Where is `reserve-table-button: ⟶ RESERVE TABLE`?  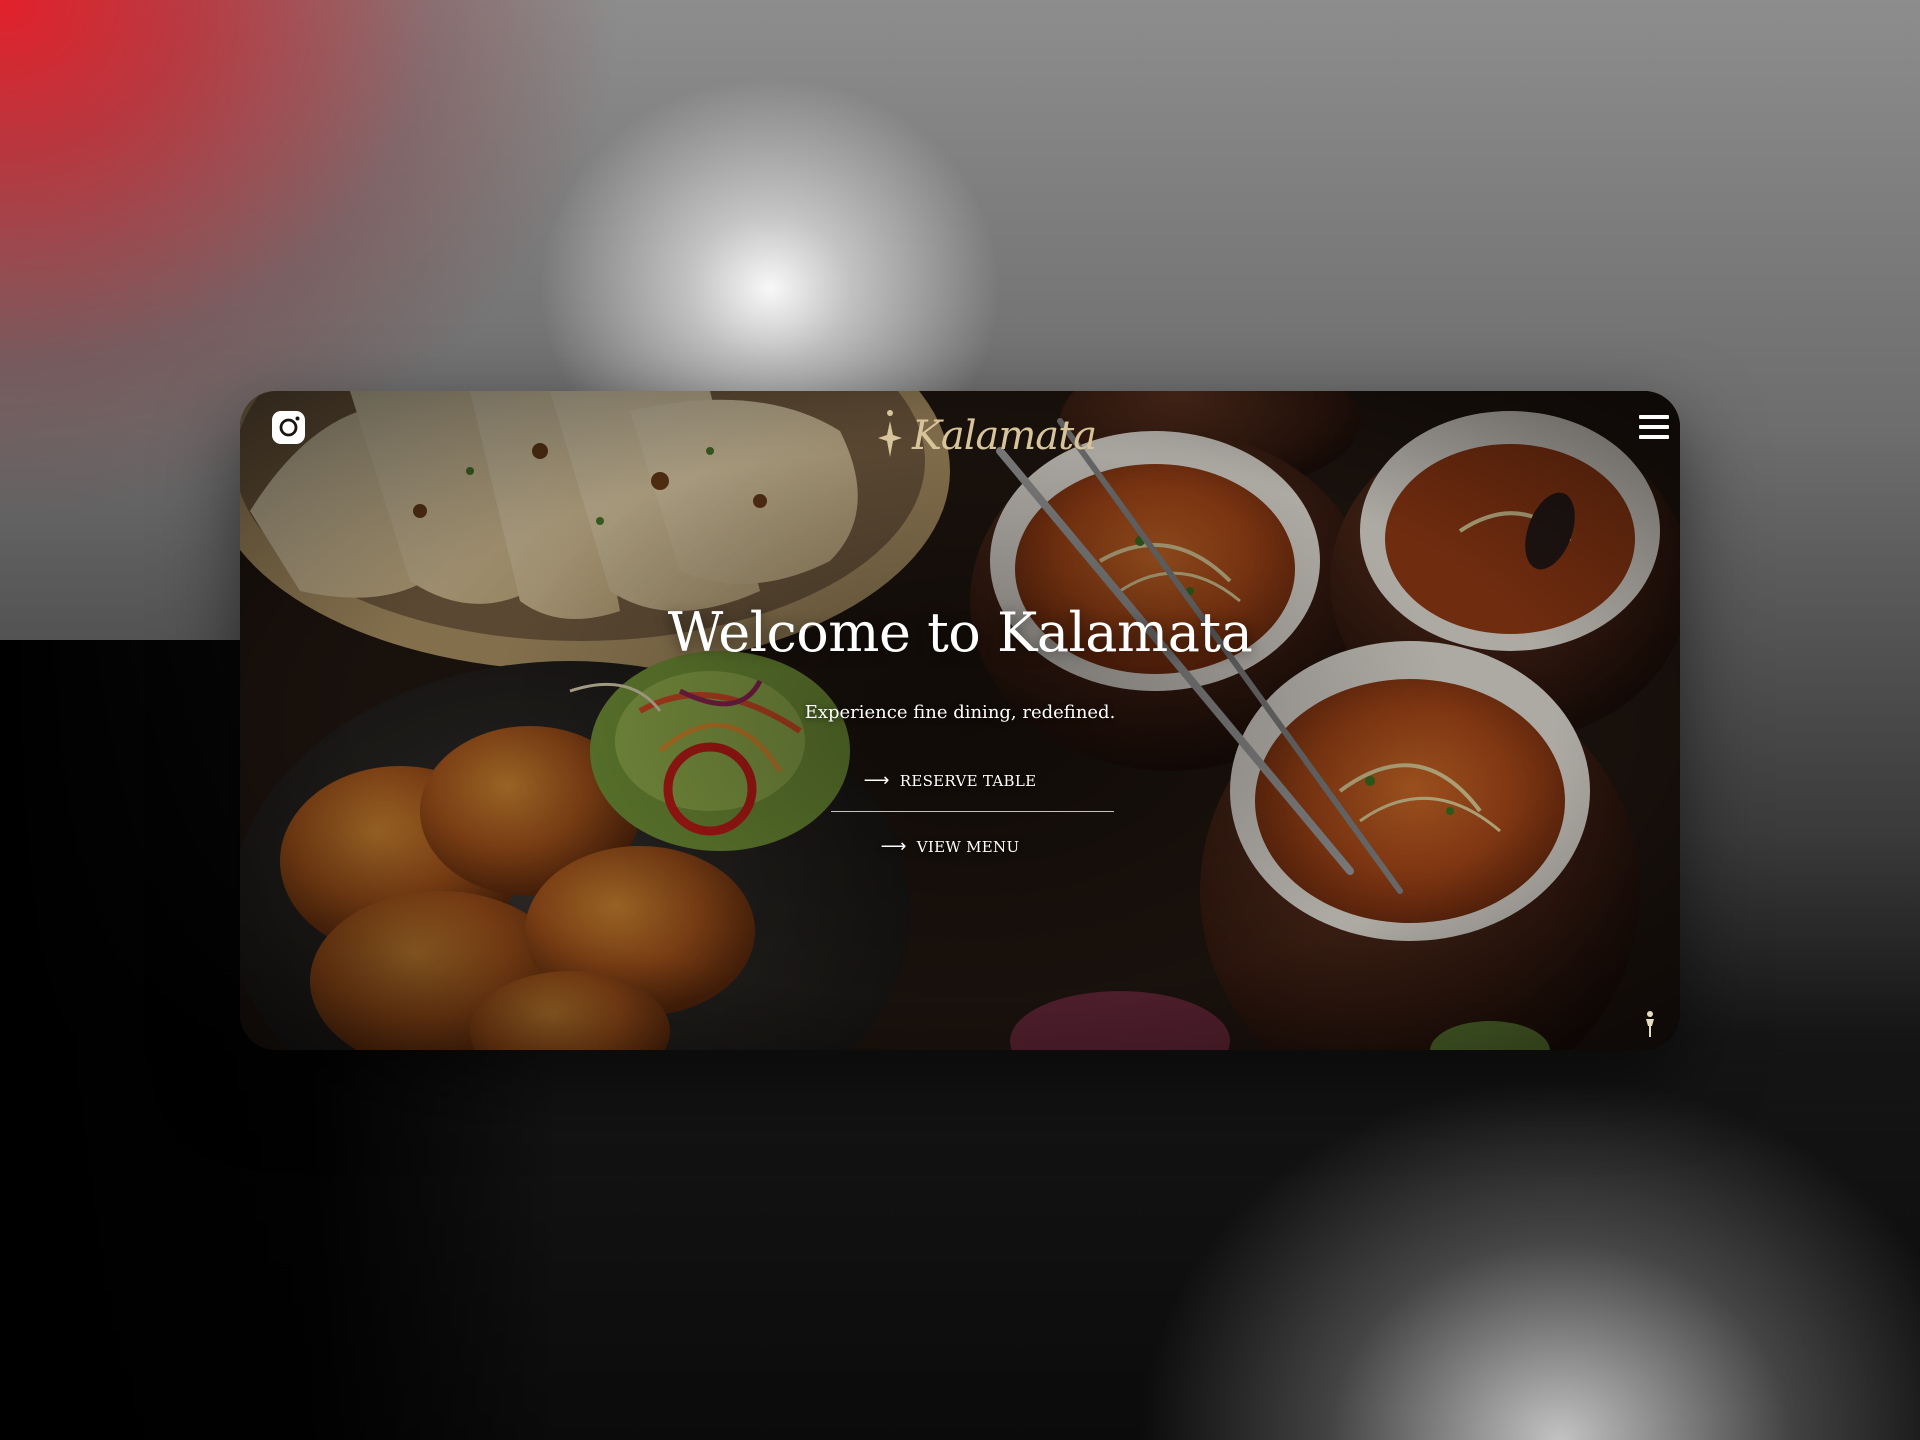
reserve-table-button: ⟶ RESERVE TABLE is located at coordinates (950, 781).